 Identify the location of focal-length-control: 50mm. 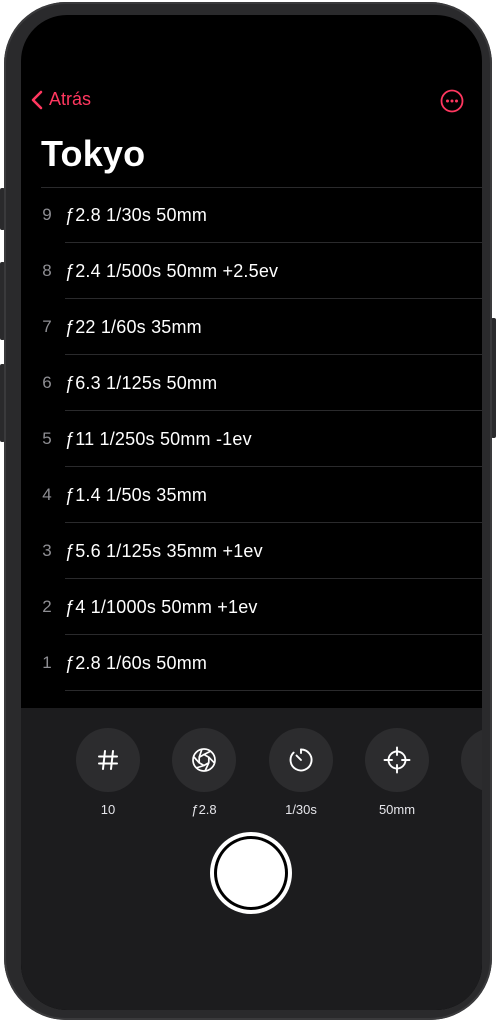
(397, 772).